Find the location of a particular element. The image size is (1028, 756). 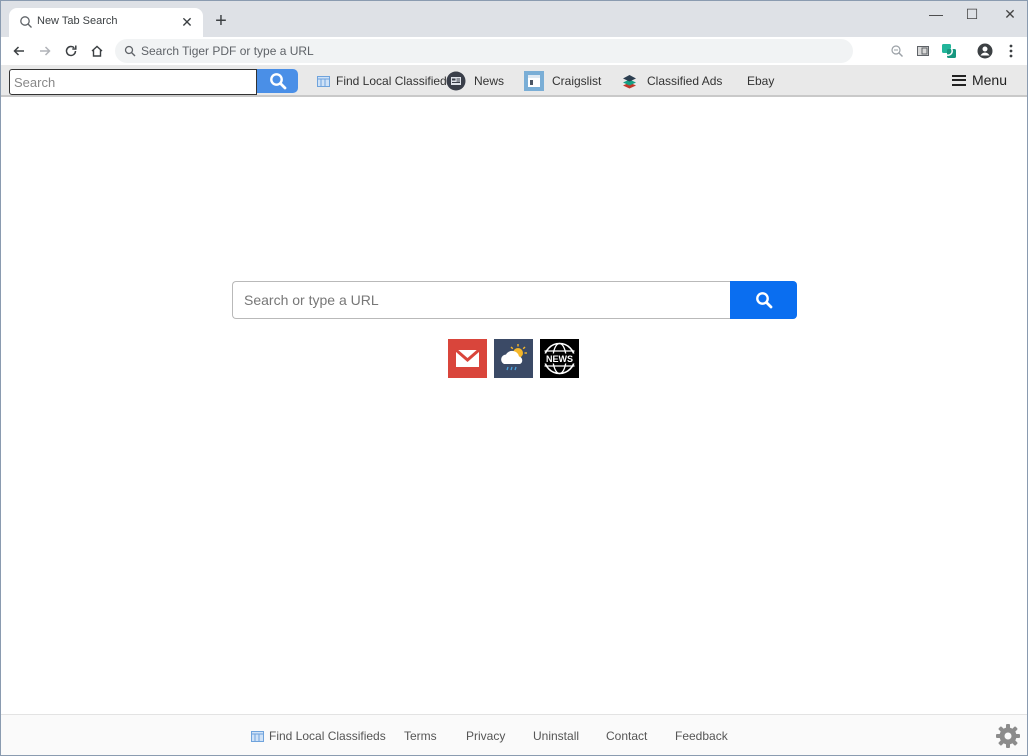

back-button is located at coordinates (19, 51).